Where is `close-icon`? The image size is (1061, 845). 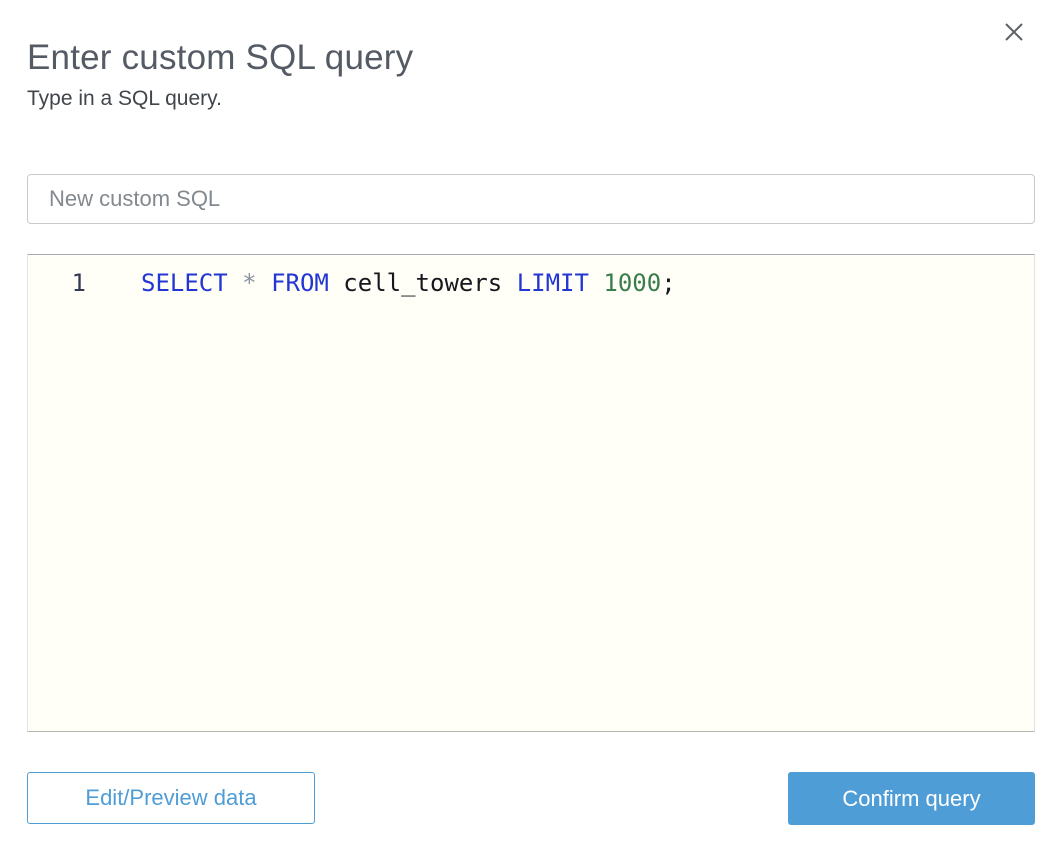
close-icon is located at coordinates (1014, 32).